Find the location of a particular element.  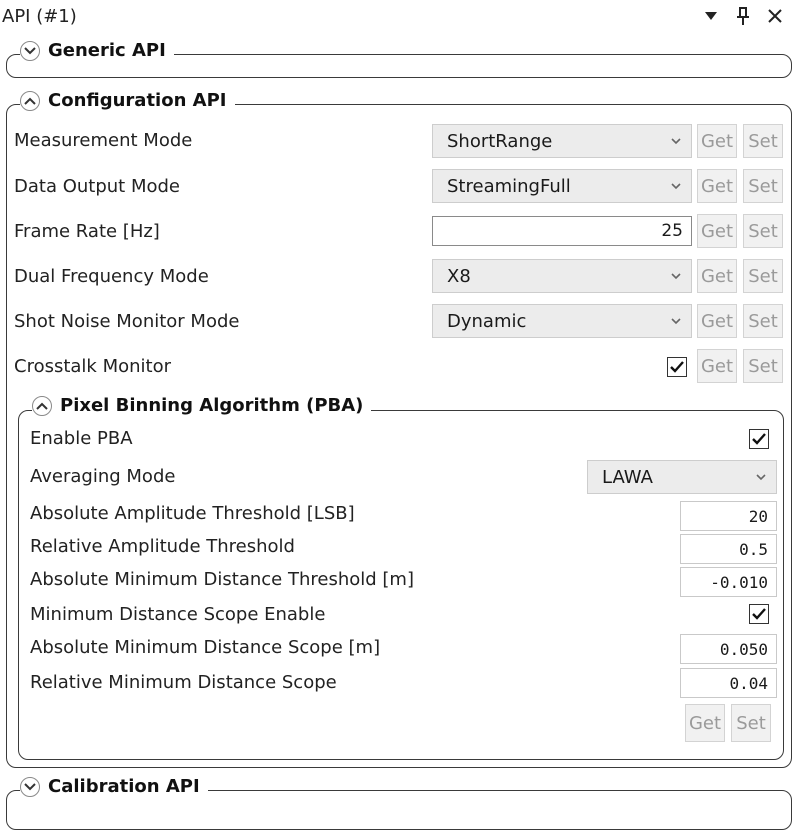

measurement-mode-label: Measurement Mode is located at coordinates (103, 140).